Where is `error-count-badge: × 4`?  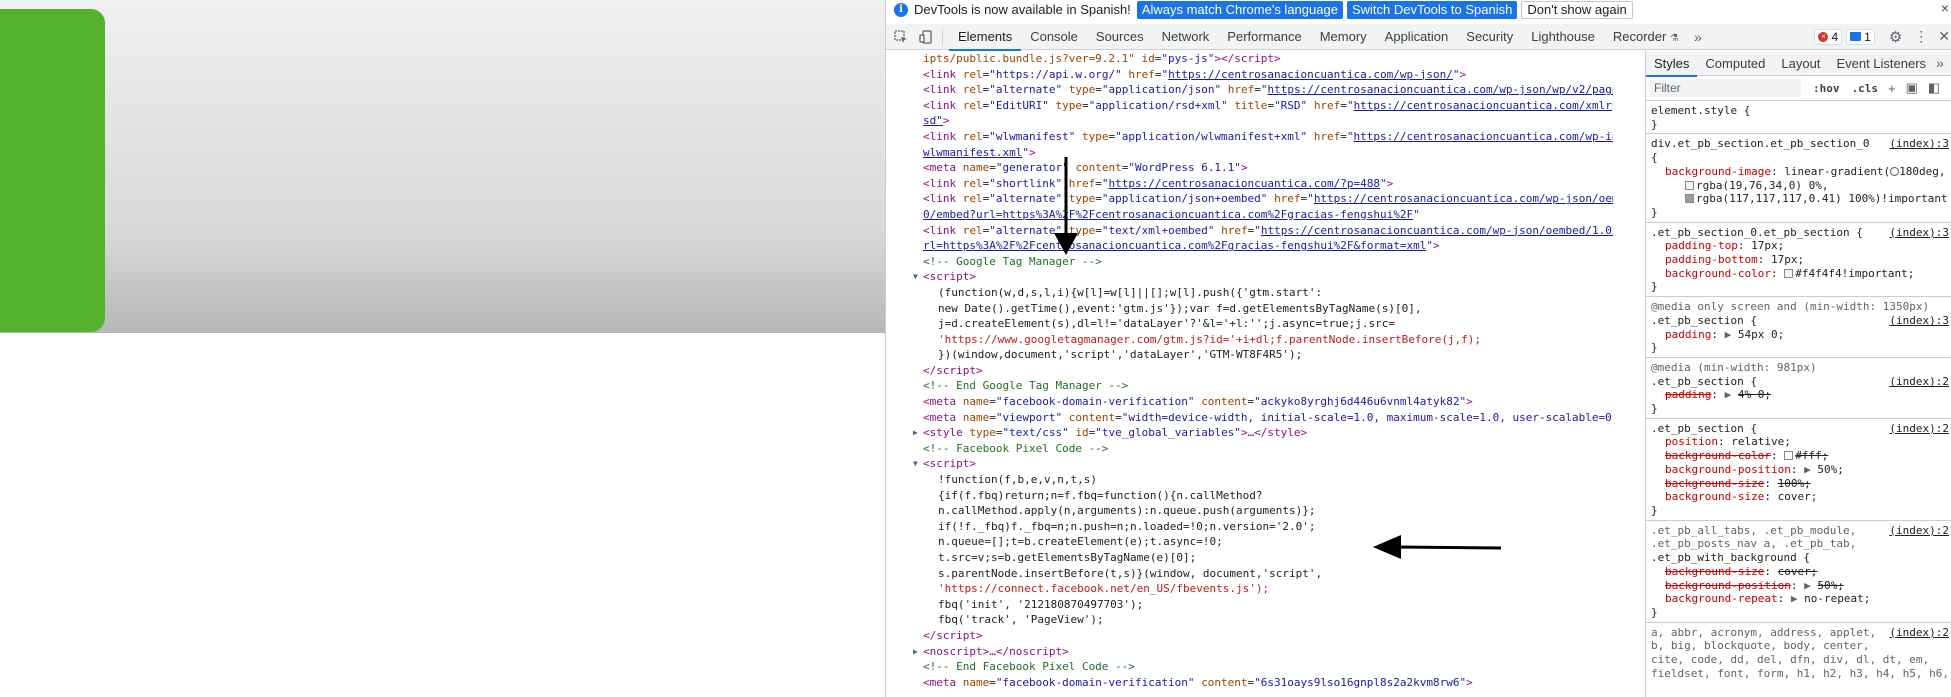 error-count-badge: × 4 is located at coordinates (1828, 36).